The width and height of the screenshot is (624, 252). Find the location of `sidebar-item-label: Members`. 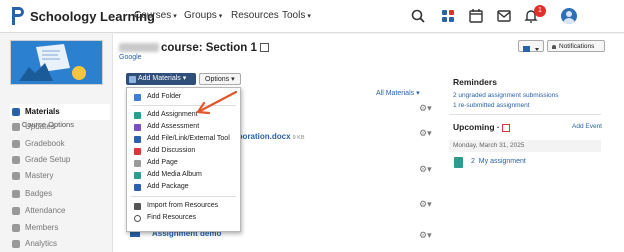

sidebar-item-label: Members is located at coordinates (42, 227).